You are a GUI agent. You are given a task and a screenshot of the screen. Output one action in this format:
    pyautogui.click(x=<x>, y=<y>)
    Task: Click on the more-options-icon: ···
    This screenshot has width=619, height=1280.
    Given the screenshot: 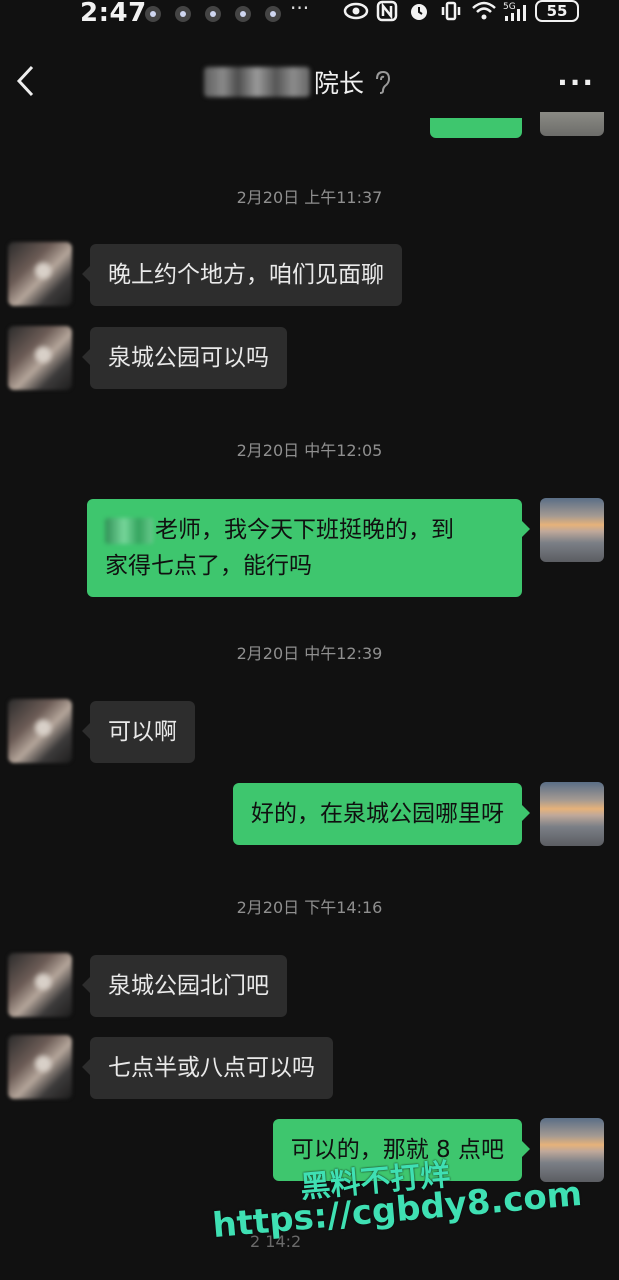 What is the action you would take?
    pyautogui.click(x=576, y=82)
    